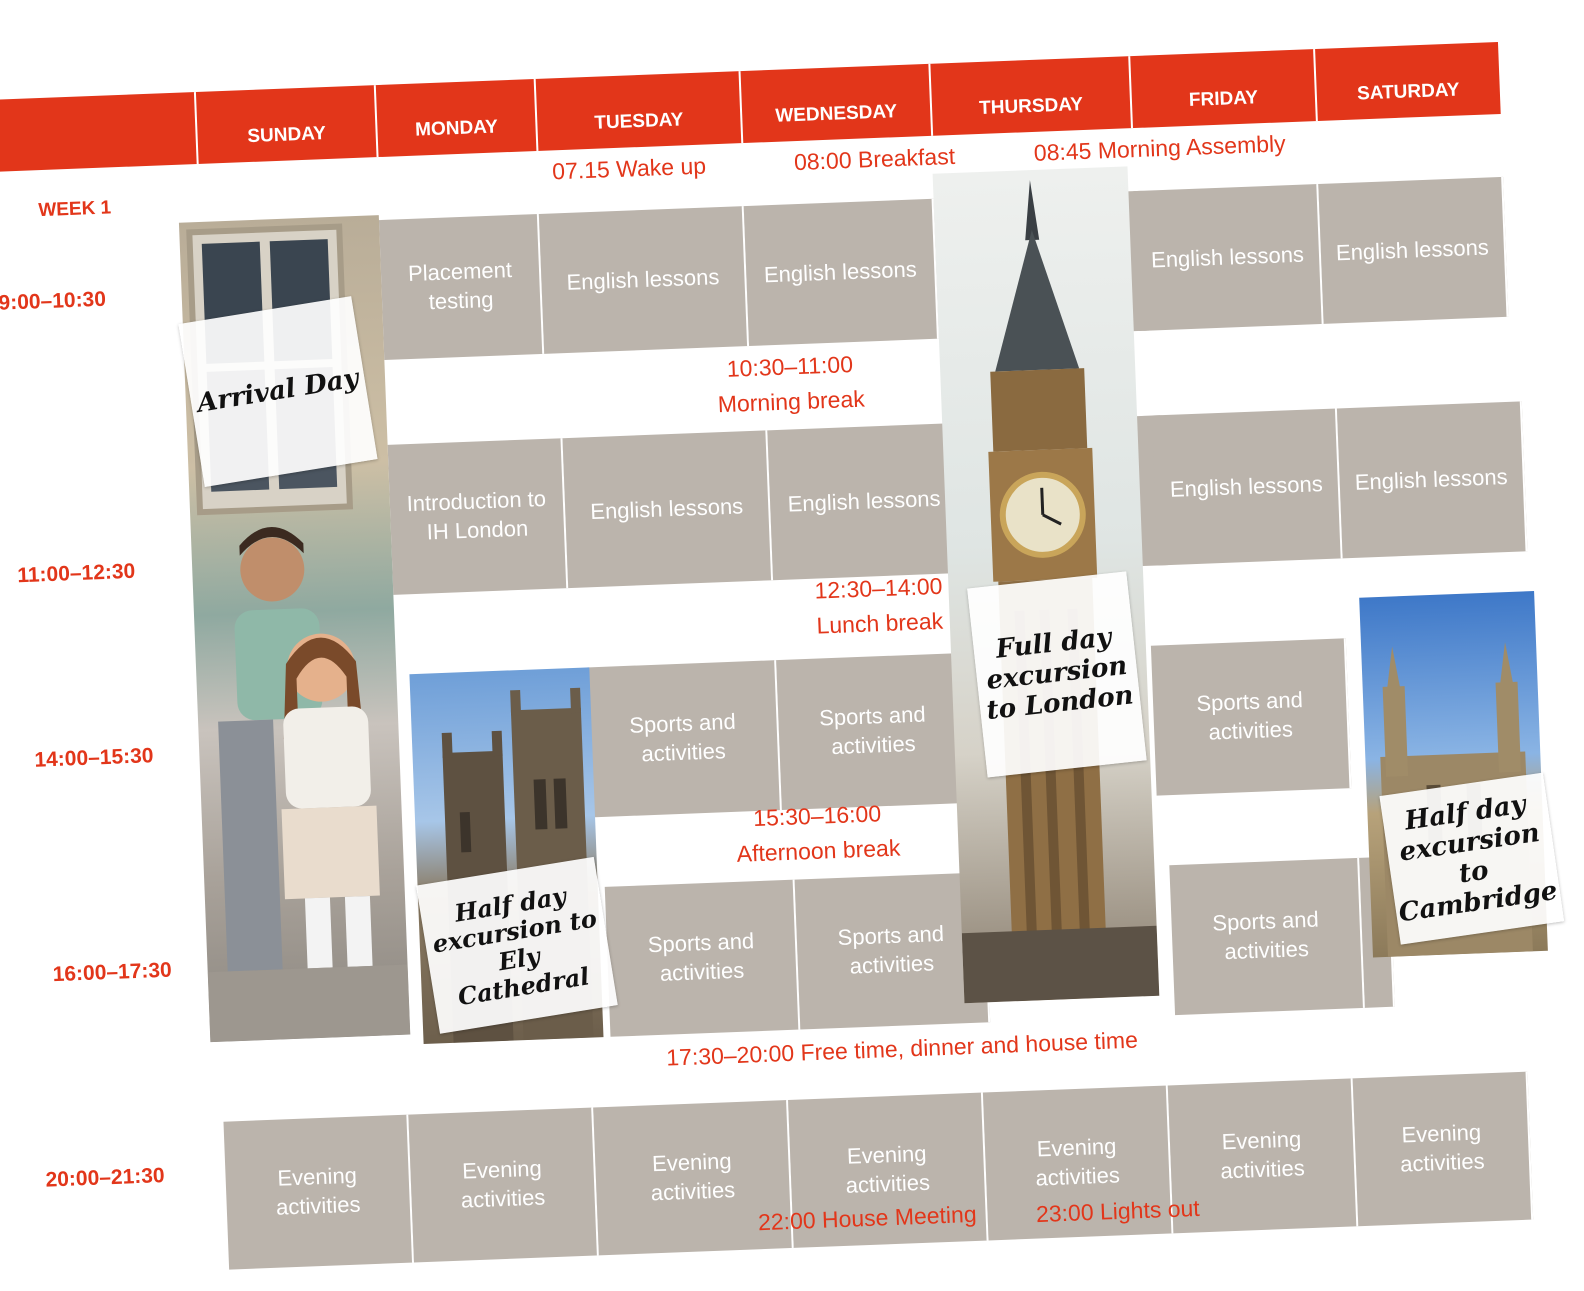 Image resolution: width=1584 pixels, height=1291 pixels. I want to click on friday-sports-cell-1: Sports and activities, so click(1251, 717).